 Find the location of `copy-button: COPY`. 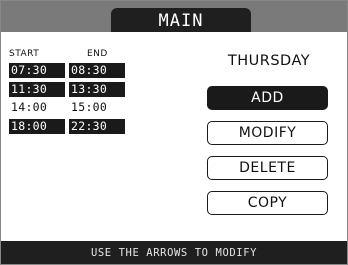

copy-button: COPY is located at coordinates (267, 203).